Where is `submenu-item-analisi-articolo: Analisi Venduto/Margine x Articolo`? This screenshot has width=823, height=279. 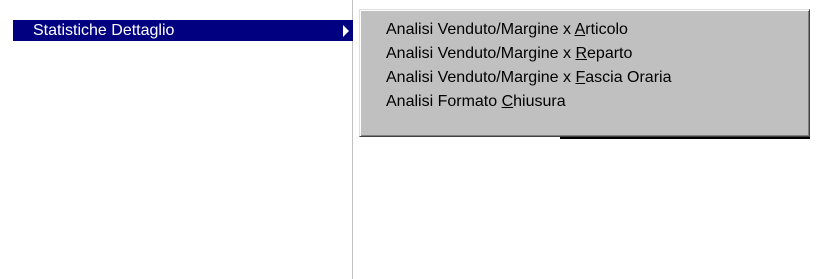 submenu-item-analisi-articolo: Analisi Venduto/Margine x Articolo is located at coordinates (584, 30).